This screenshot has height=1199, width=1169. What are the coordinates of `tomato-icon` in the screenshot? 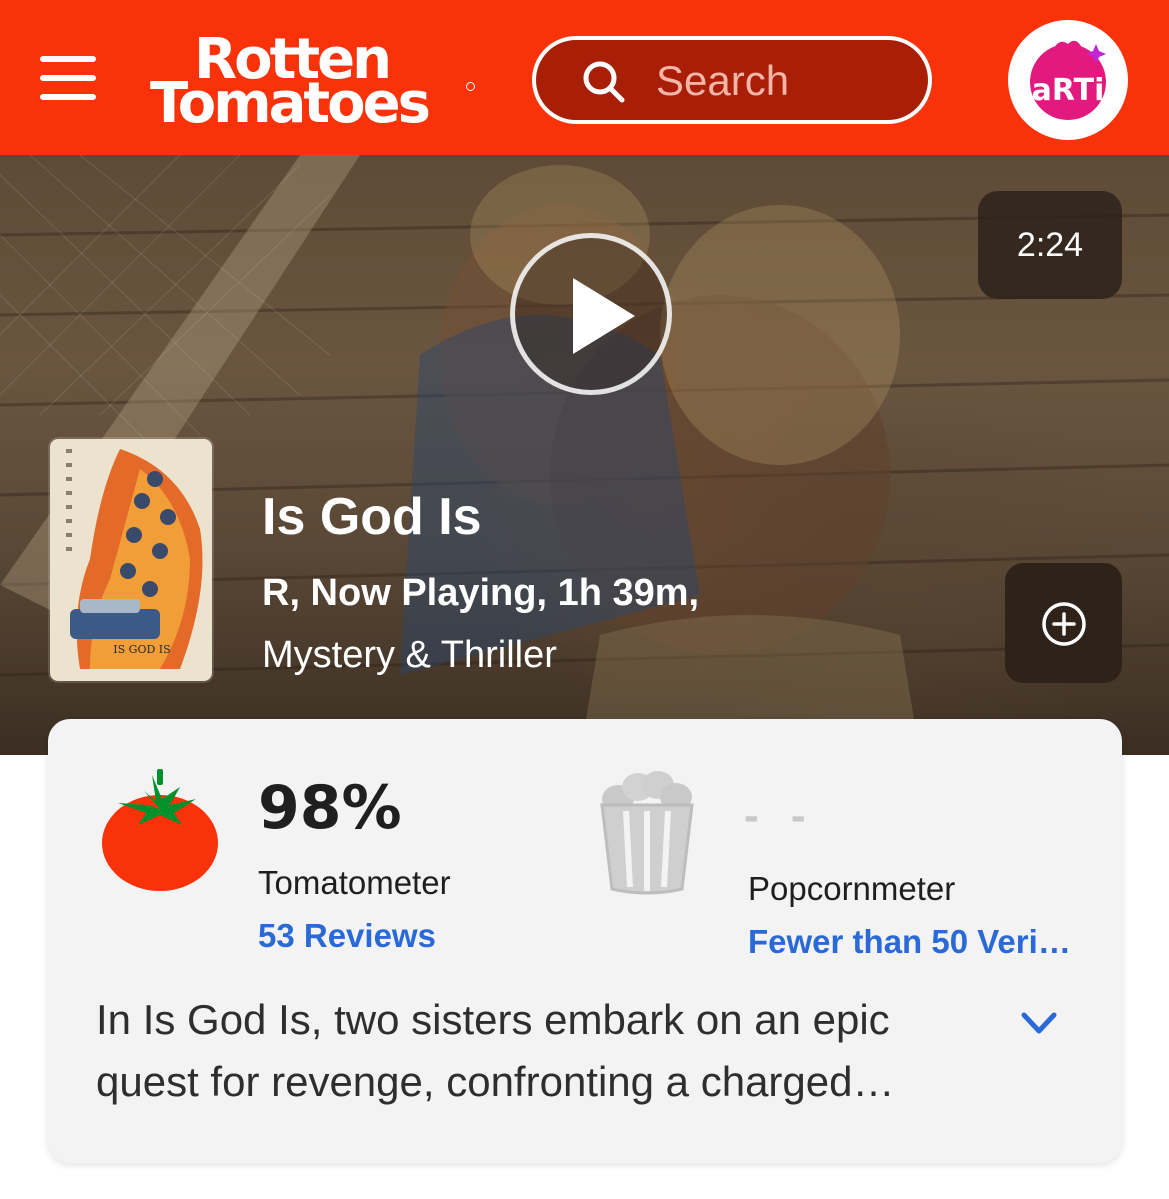 It's located at (160, 830).